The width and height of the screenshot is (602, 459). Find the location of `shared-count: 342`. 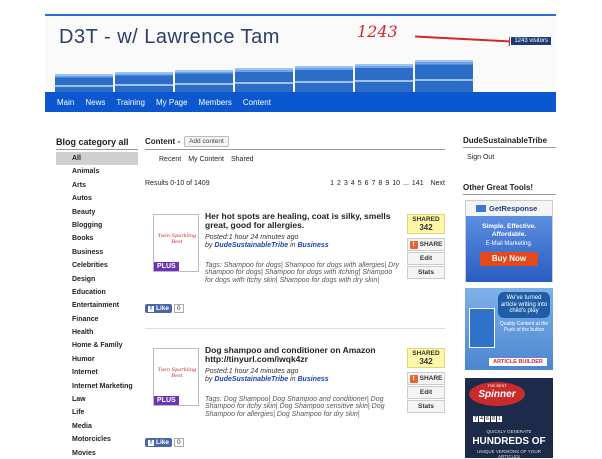

shared-count: 342 is located at coordinates (426, 227).